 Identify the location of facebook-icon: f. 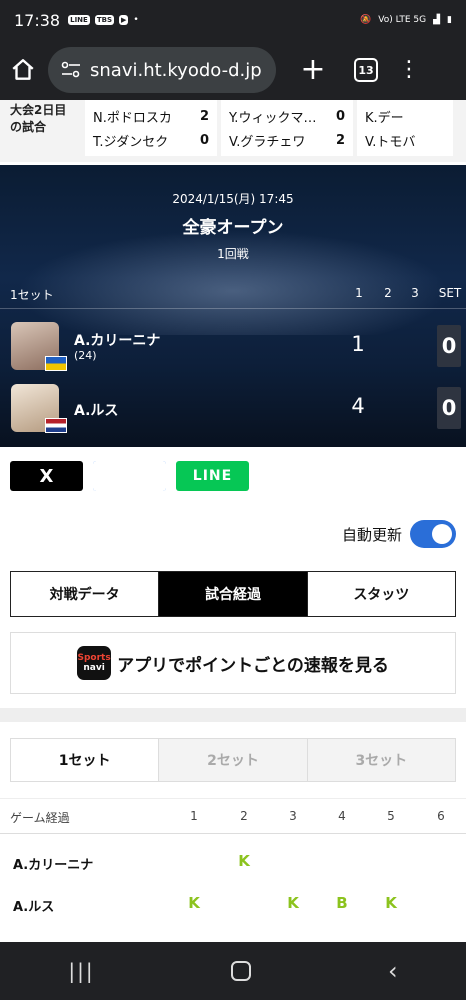
(129, 476).